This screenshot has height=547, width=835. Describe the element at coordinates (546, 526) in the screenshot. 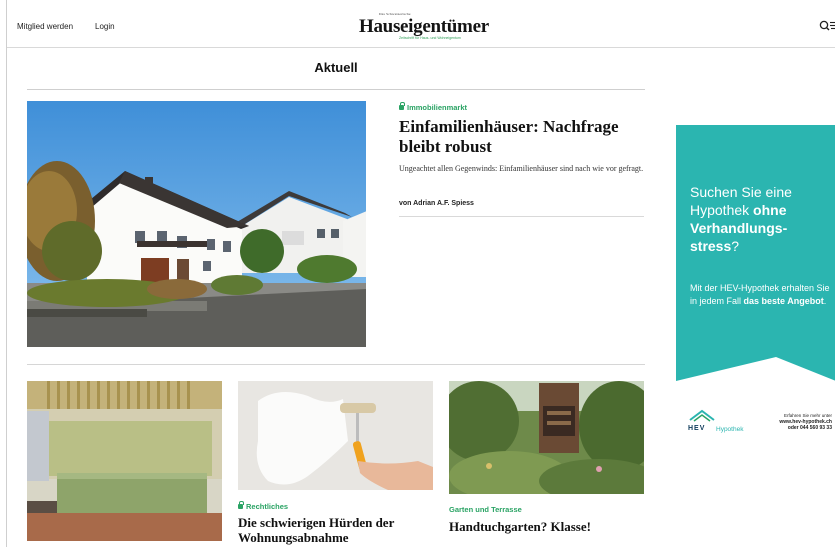

I see `card-3-title: Handtuchgarten? Klasse!` at that location.